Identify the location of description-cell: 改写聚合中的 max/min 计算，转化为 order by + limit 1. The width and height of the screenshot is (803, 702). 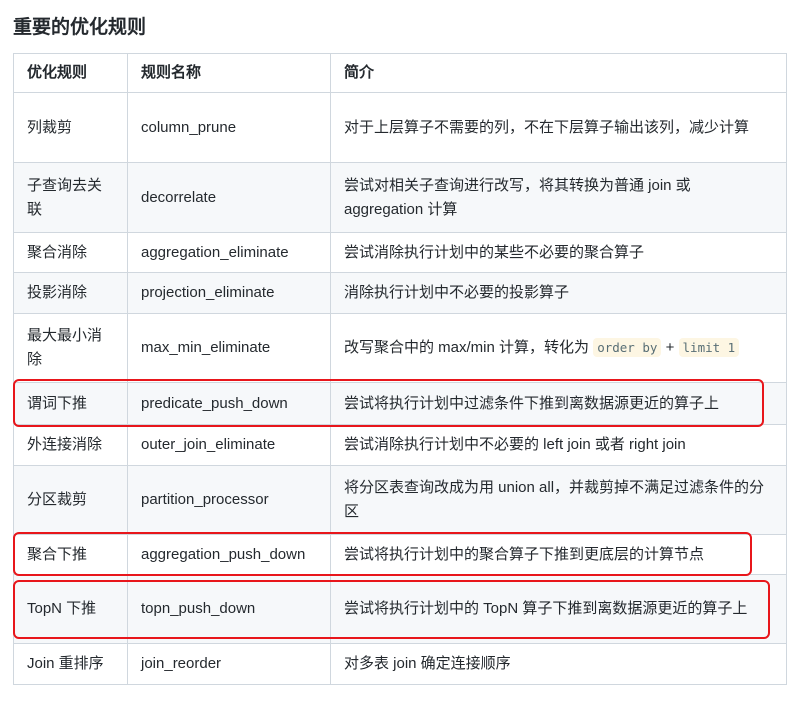
(558, 348).